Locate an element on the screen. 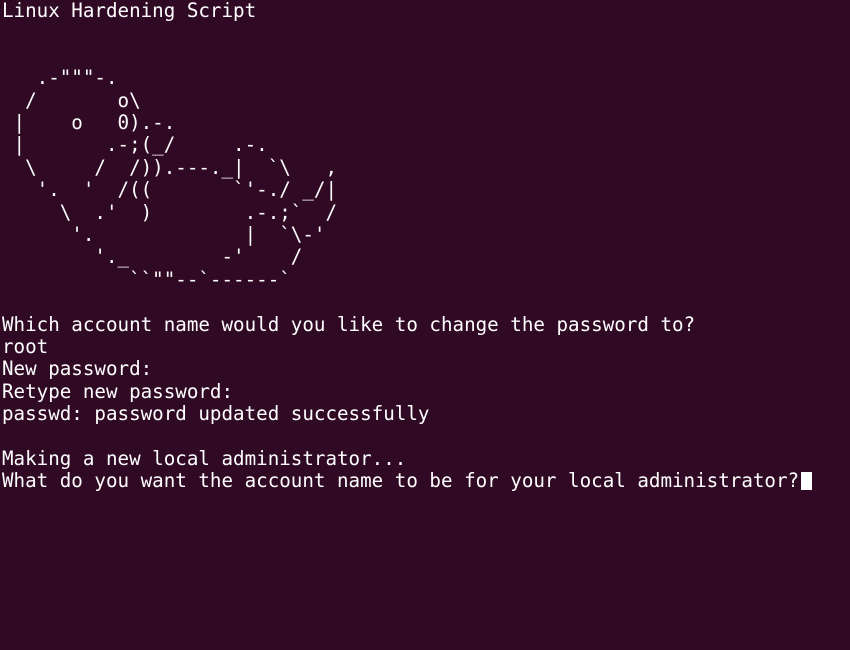 This screenshot has width=850, height=650. text-cursor is located at coordinates (807, 481).